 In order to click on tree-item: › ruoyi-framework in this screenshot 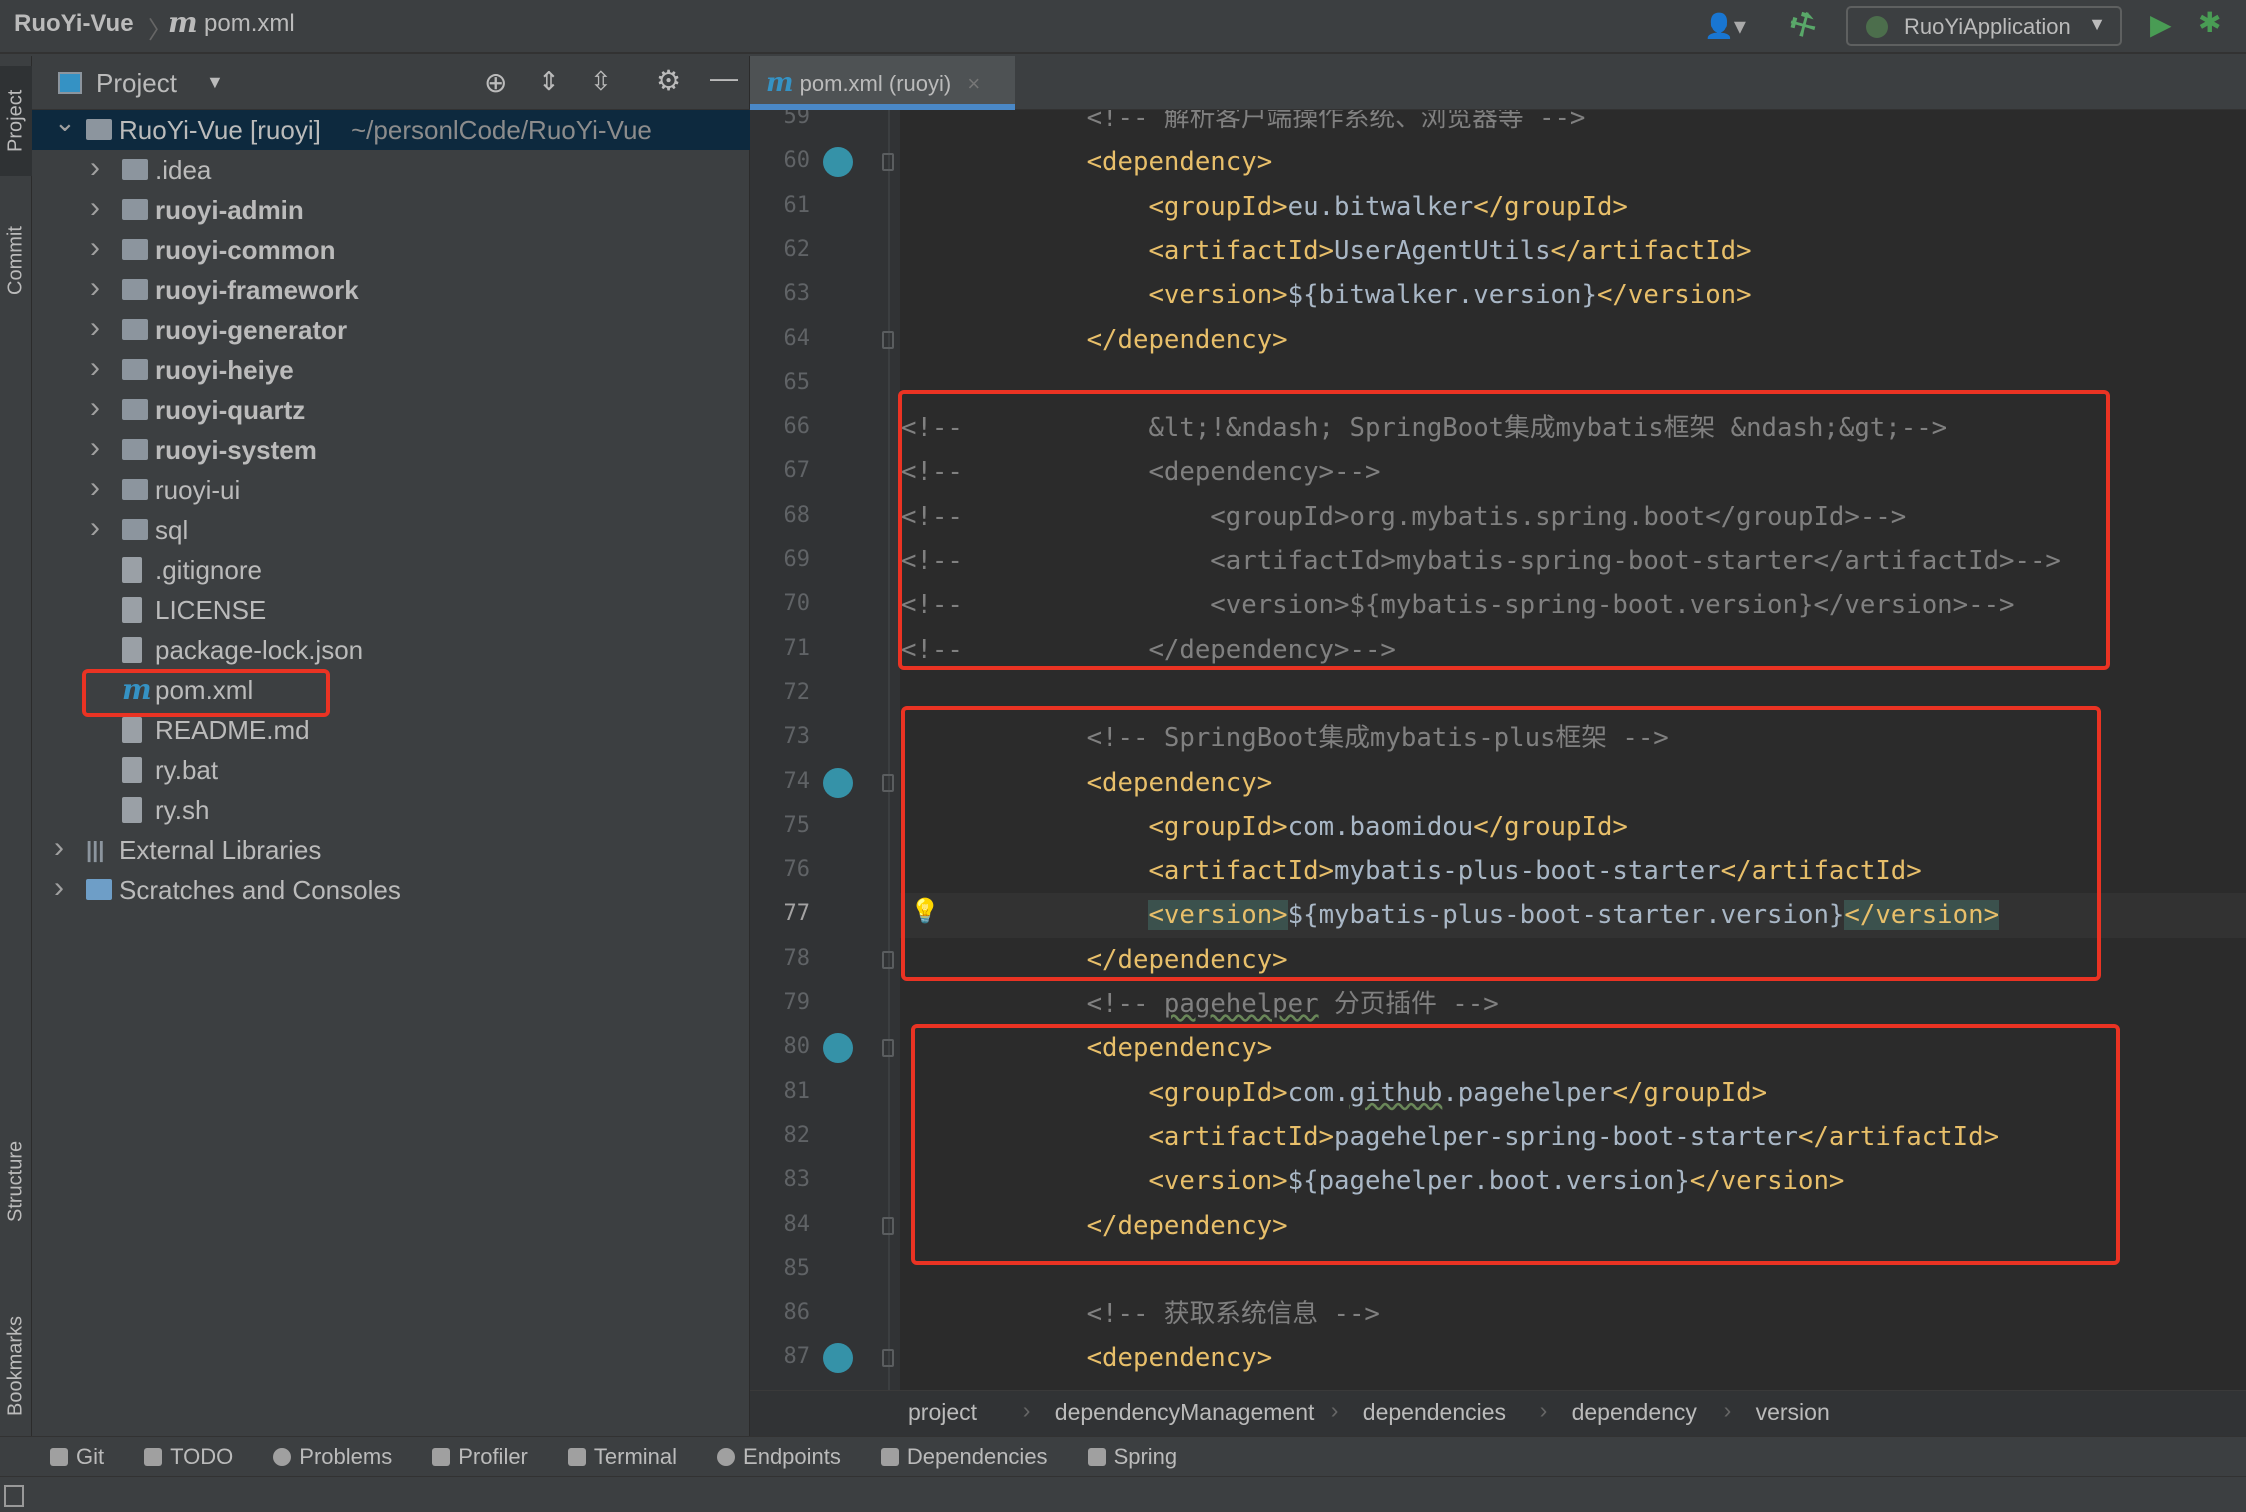, I will do `click(391, 290)`.